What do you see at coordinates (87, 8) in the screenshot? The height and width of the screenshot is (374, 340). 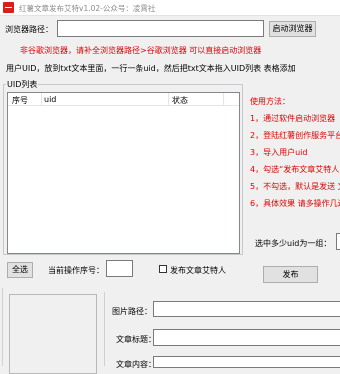 I see `window-title: 红薯文章发布艾特v1.02-公众号：凌霄社` at bounding box center [87, 8].